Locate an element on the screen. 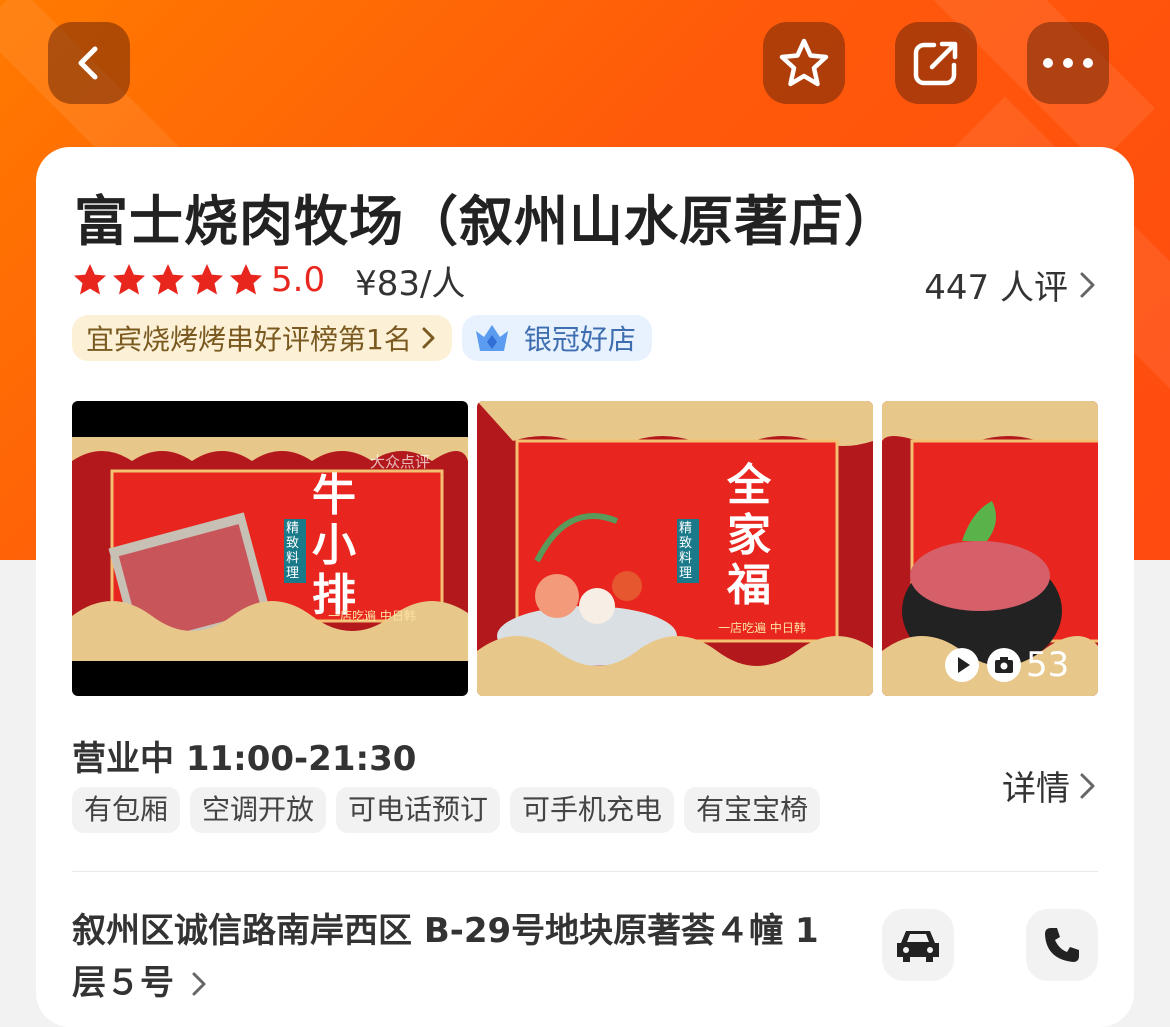  photo-video: 牛小排 精致料理 一店吃遍 中日韩 大众点评 is located at coordinates (270, 548).